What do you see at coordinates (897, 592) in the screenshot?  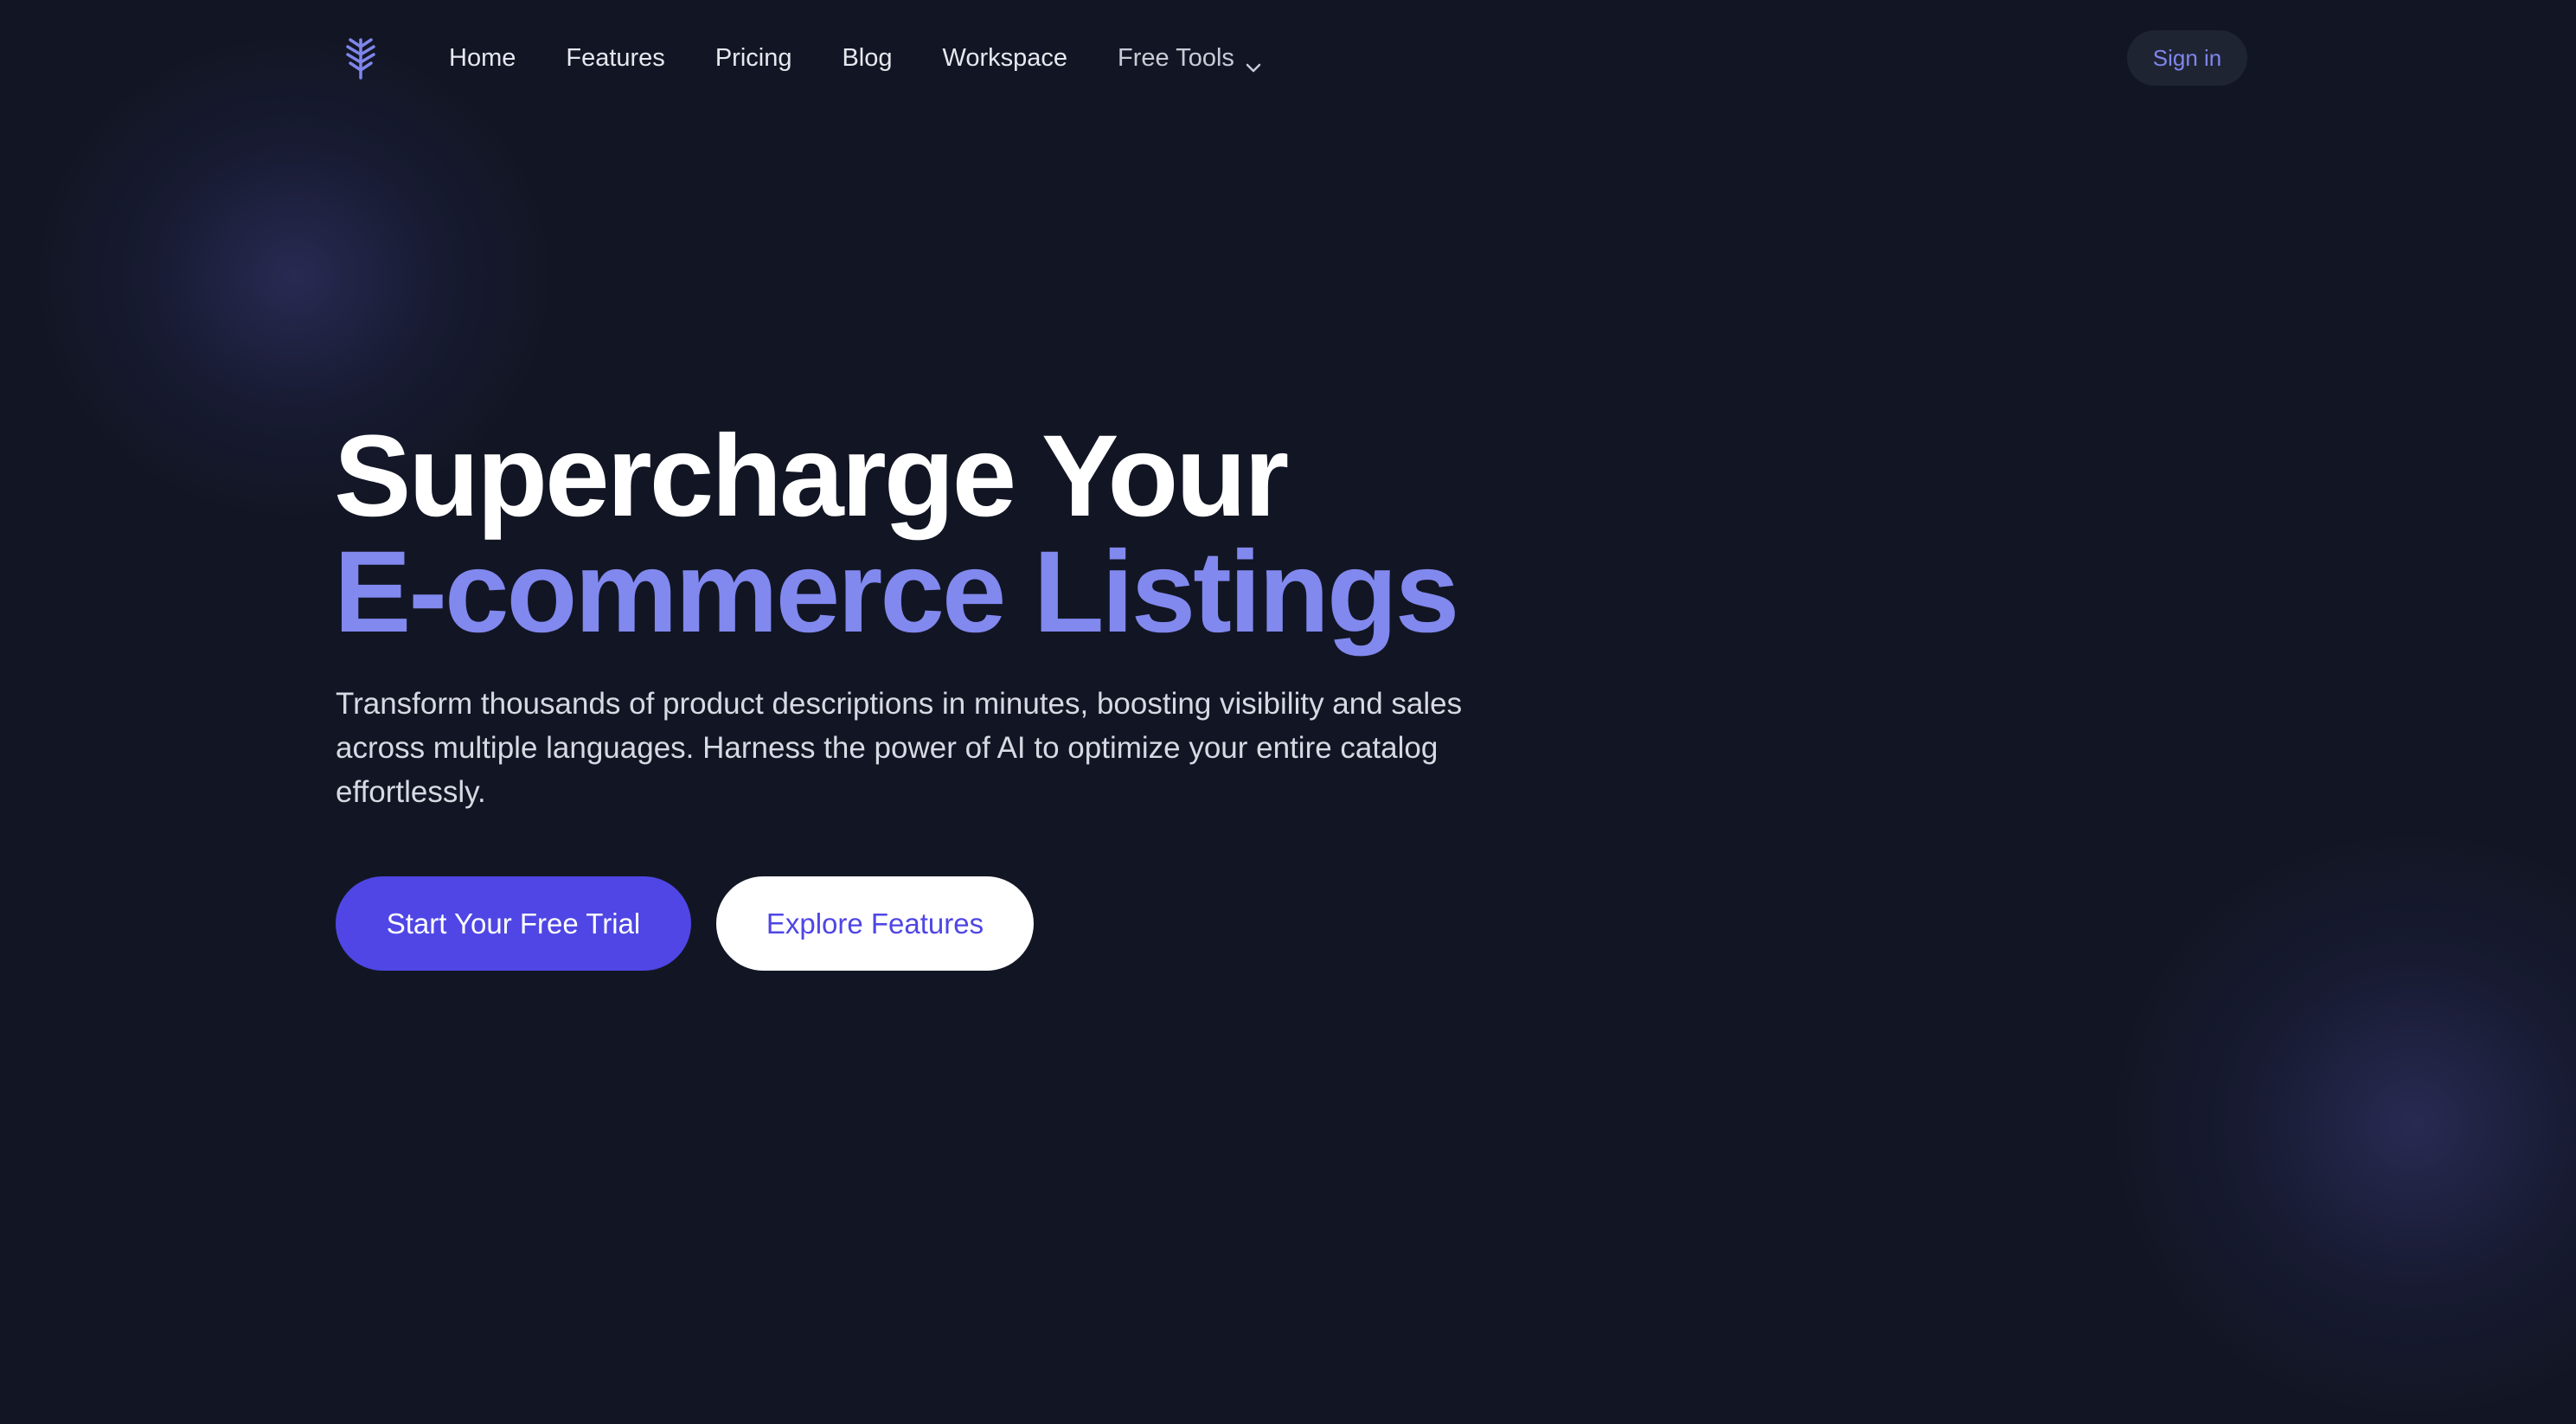 I see `hero-title-line-2: E-commerce Listings` at bounding box center [897, 592].